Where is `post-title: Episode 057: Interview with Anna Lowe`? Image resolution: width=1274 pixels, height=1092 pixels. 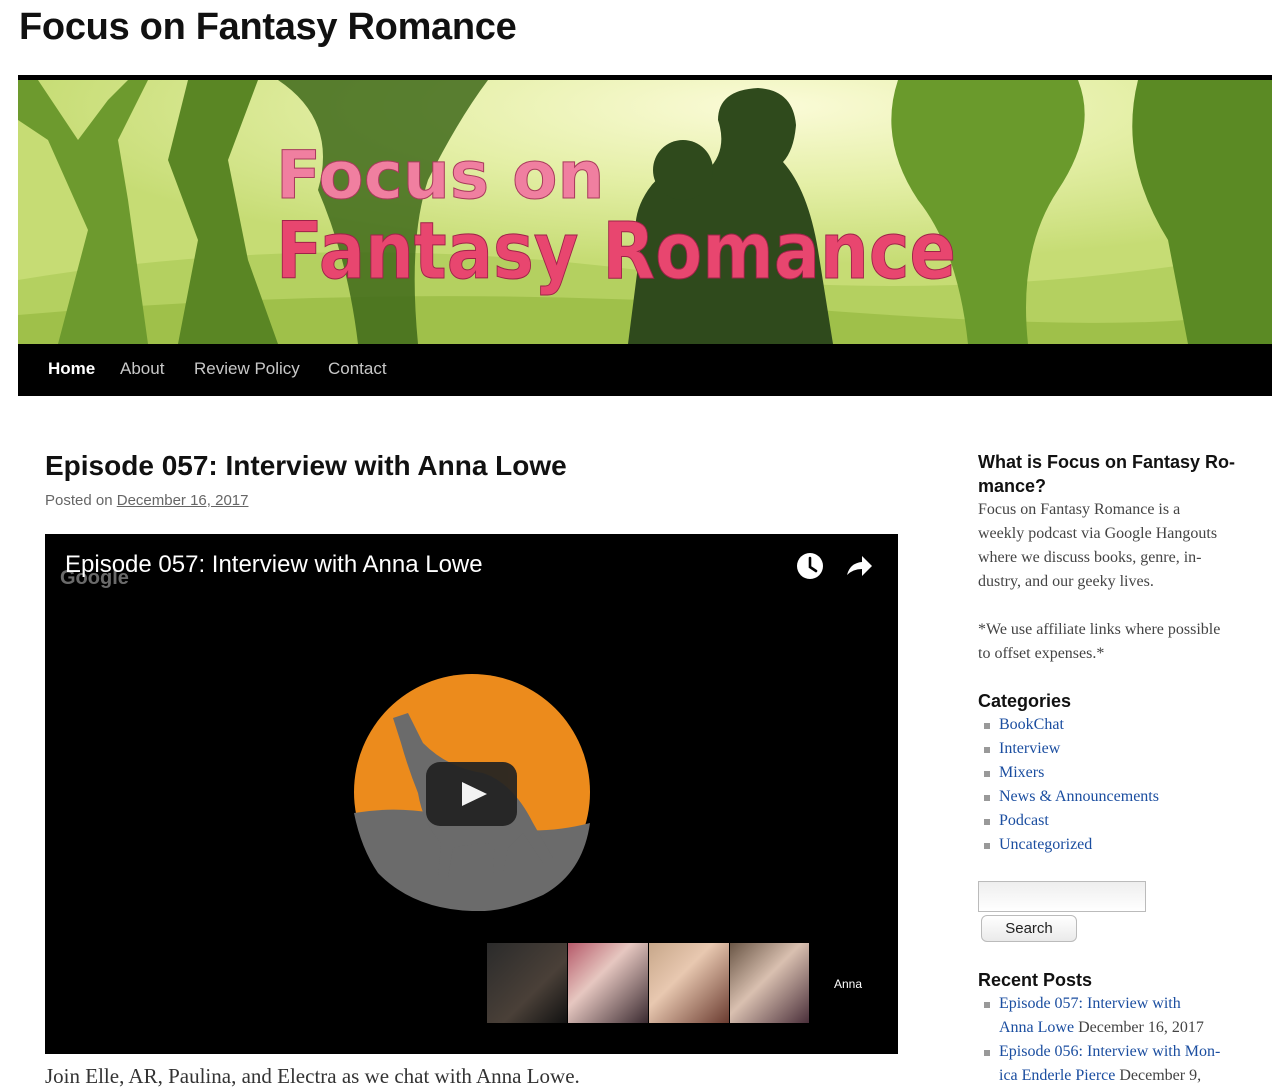 post-title: Episode 057: Interview with Anna Lowe is located at coordinates (471, 466).